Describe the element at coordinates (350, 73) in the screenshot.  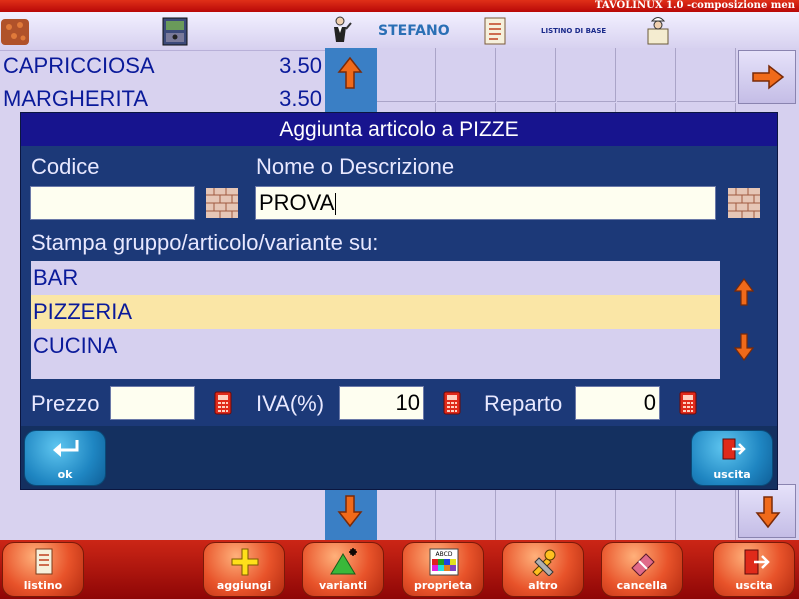
I see `scroll-up-arrow-icon` at that location.